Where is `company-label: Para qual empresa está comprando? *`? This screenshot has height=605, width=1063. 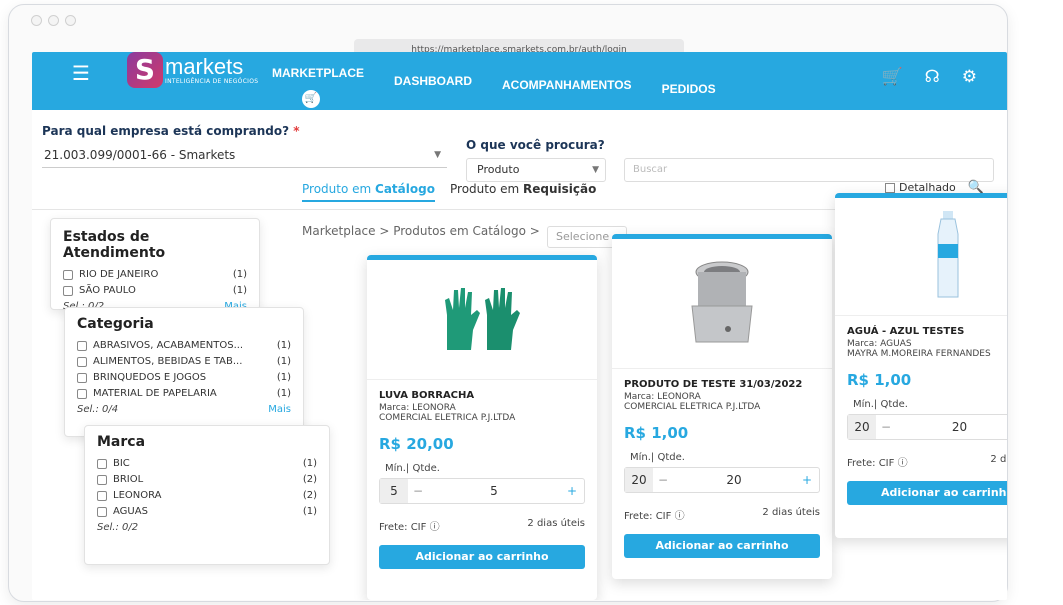
company-label: Para qual empresa está comprando? * is located at coordinates (171, 131).